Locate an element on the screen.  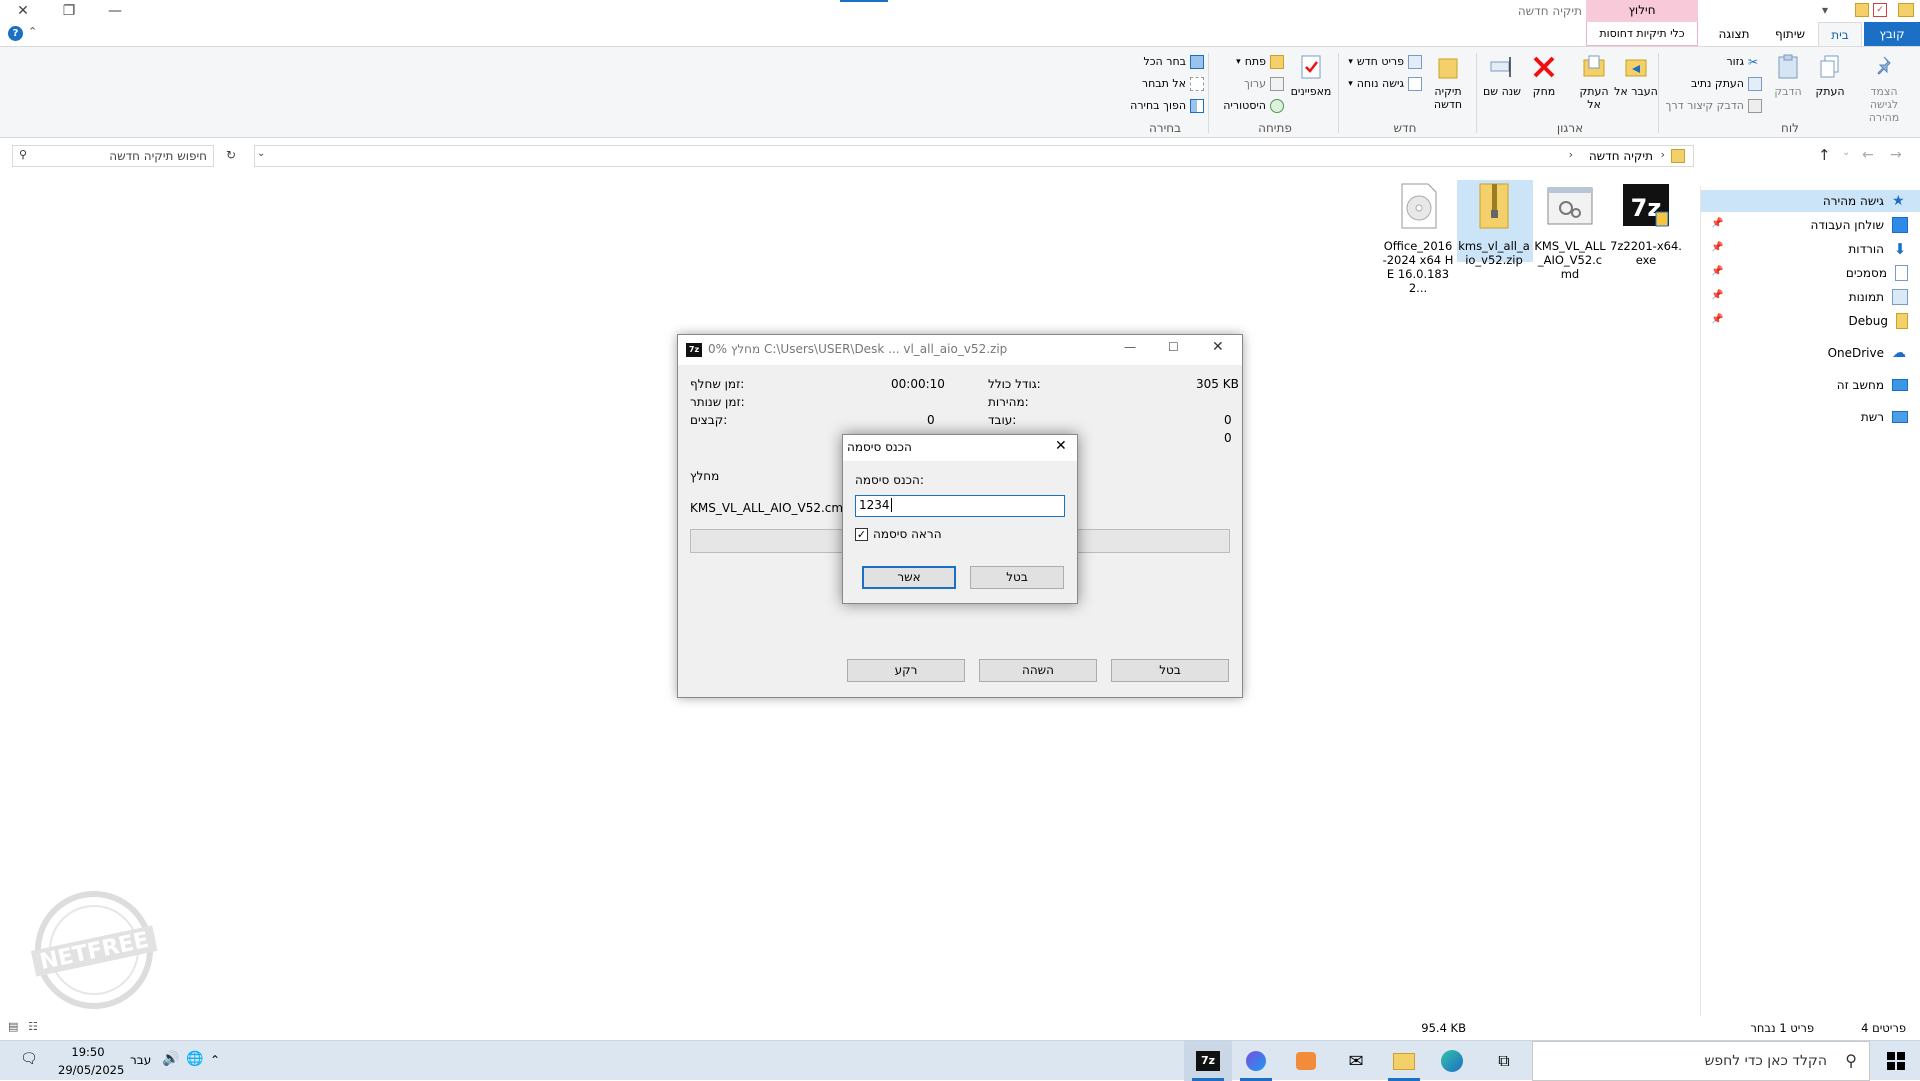
mail-icon: ✉ is located at coordinates (1356, 1061).